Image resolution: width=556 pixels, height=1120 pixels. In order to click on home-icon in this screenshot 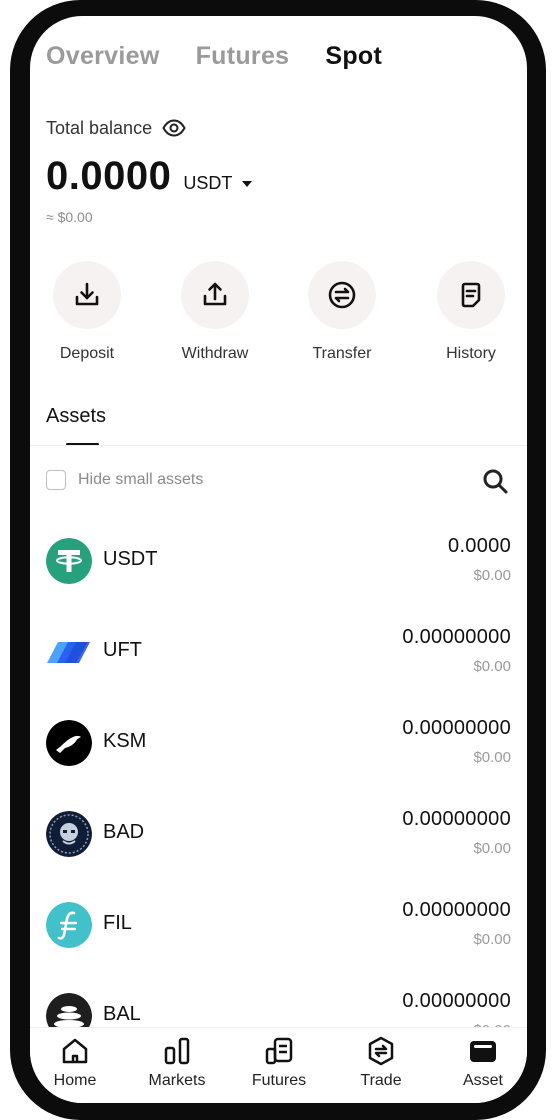, I will do `click(75, 1051)`.